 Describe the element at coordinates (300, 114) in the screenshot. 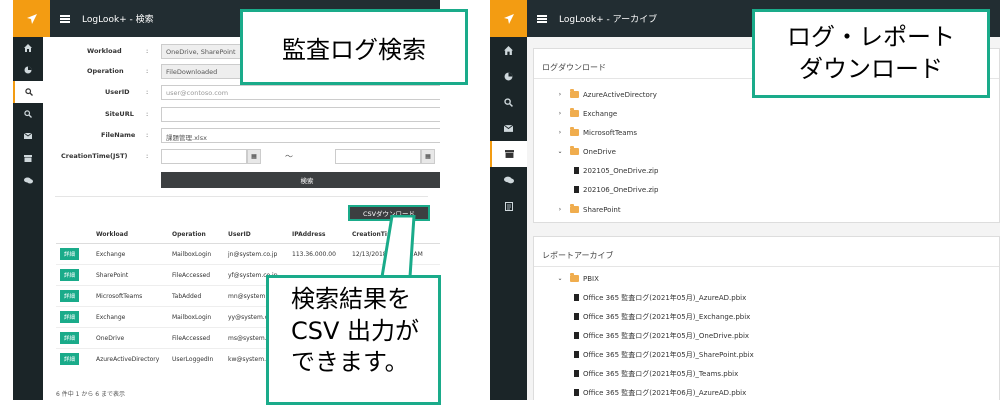

I see `siteurl-input` at that location.